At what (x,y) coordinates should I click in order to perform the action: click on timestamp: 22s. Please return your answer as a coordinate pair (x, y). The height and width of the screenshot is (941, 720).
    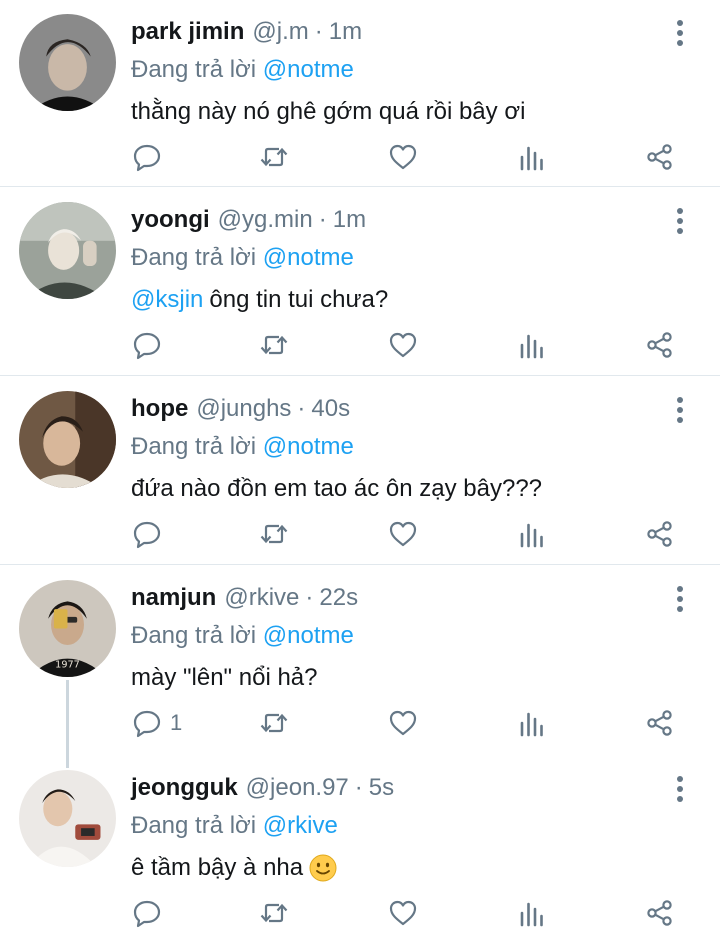
    Looking at the image, I should click on (338, 598).